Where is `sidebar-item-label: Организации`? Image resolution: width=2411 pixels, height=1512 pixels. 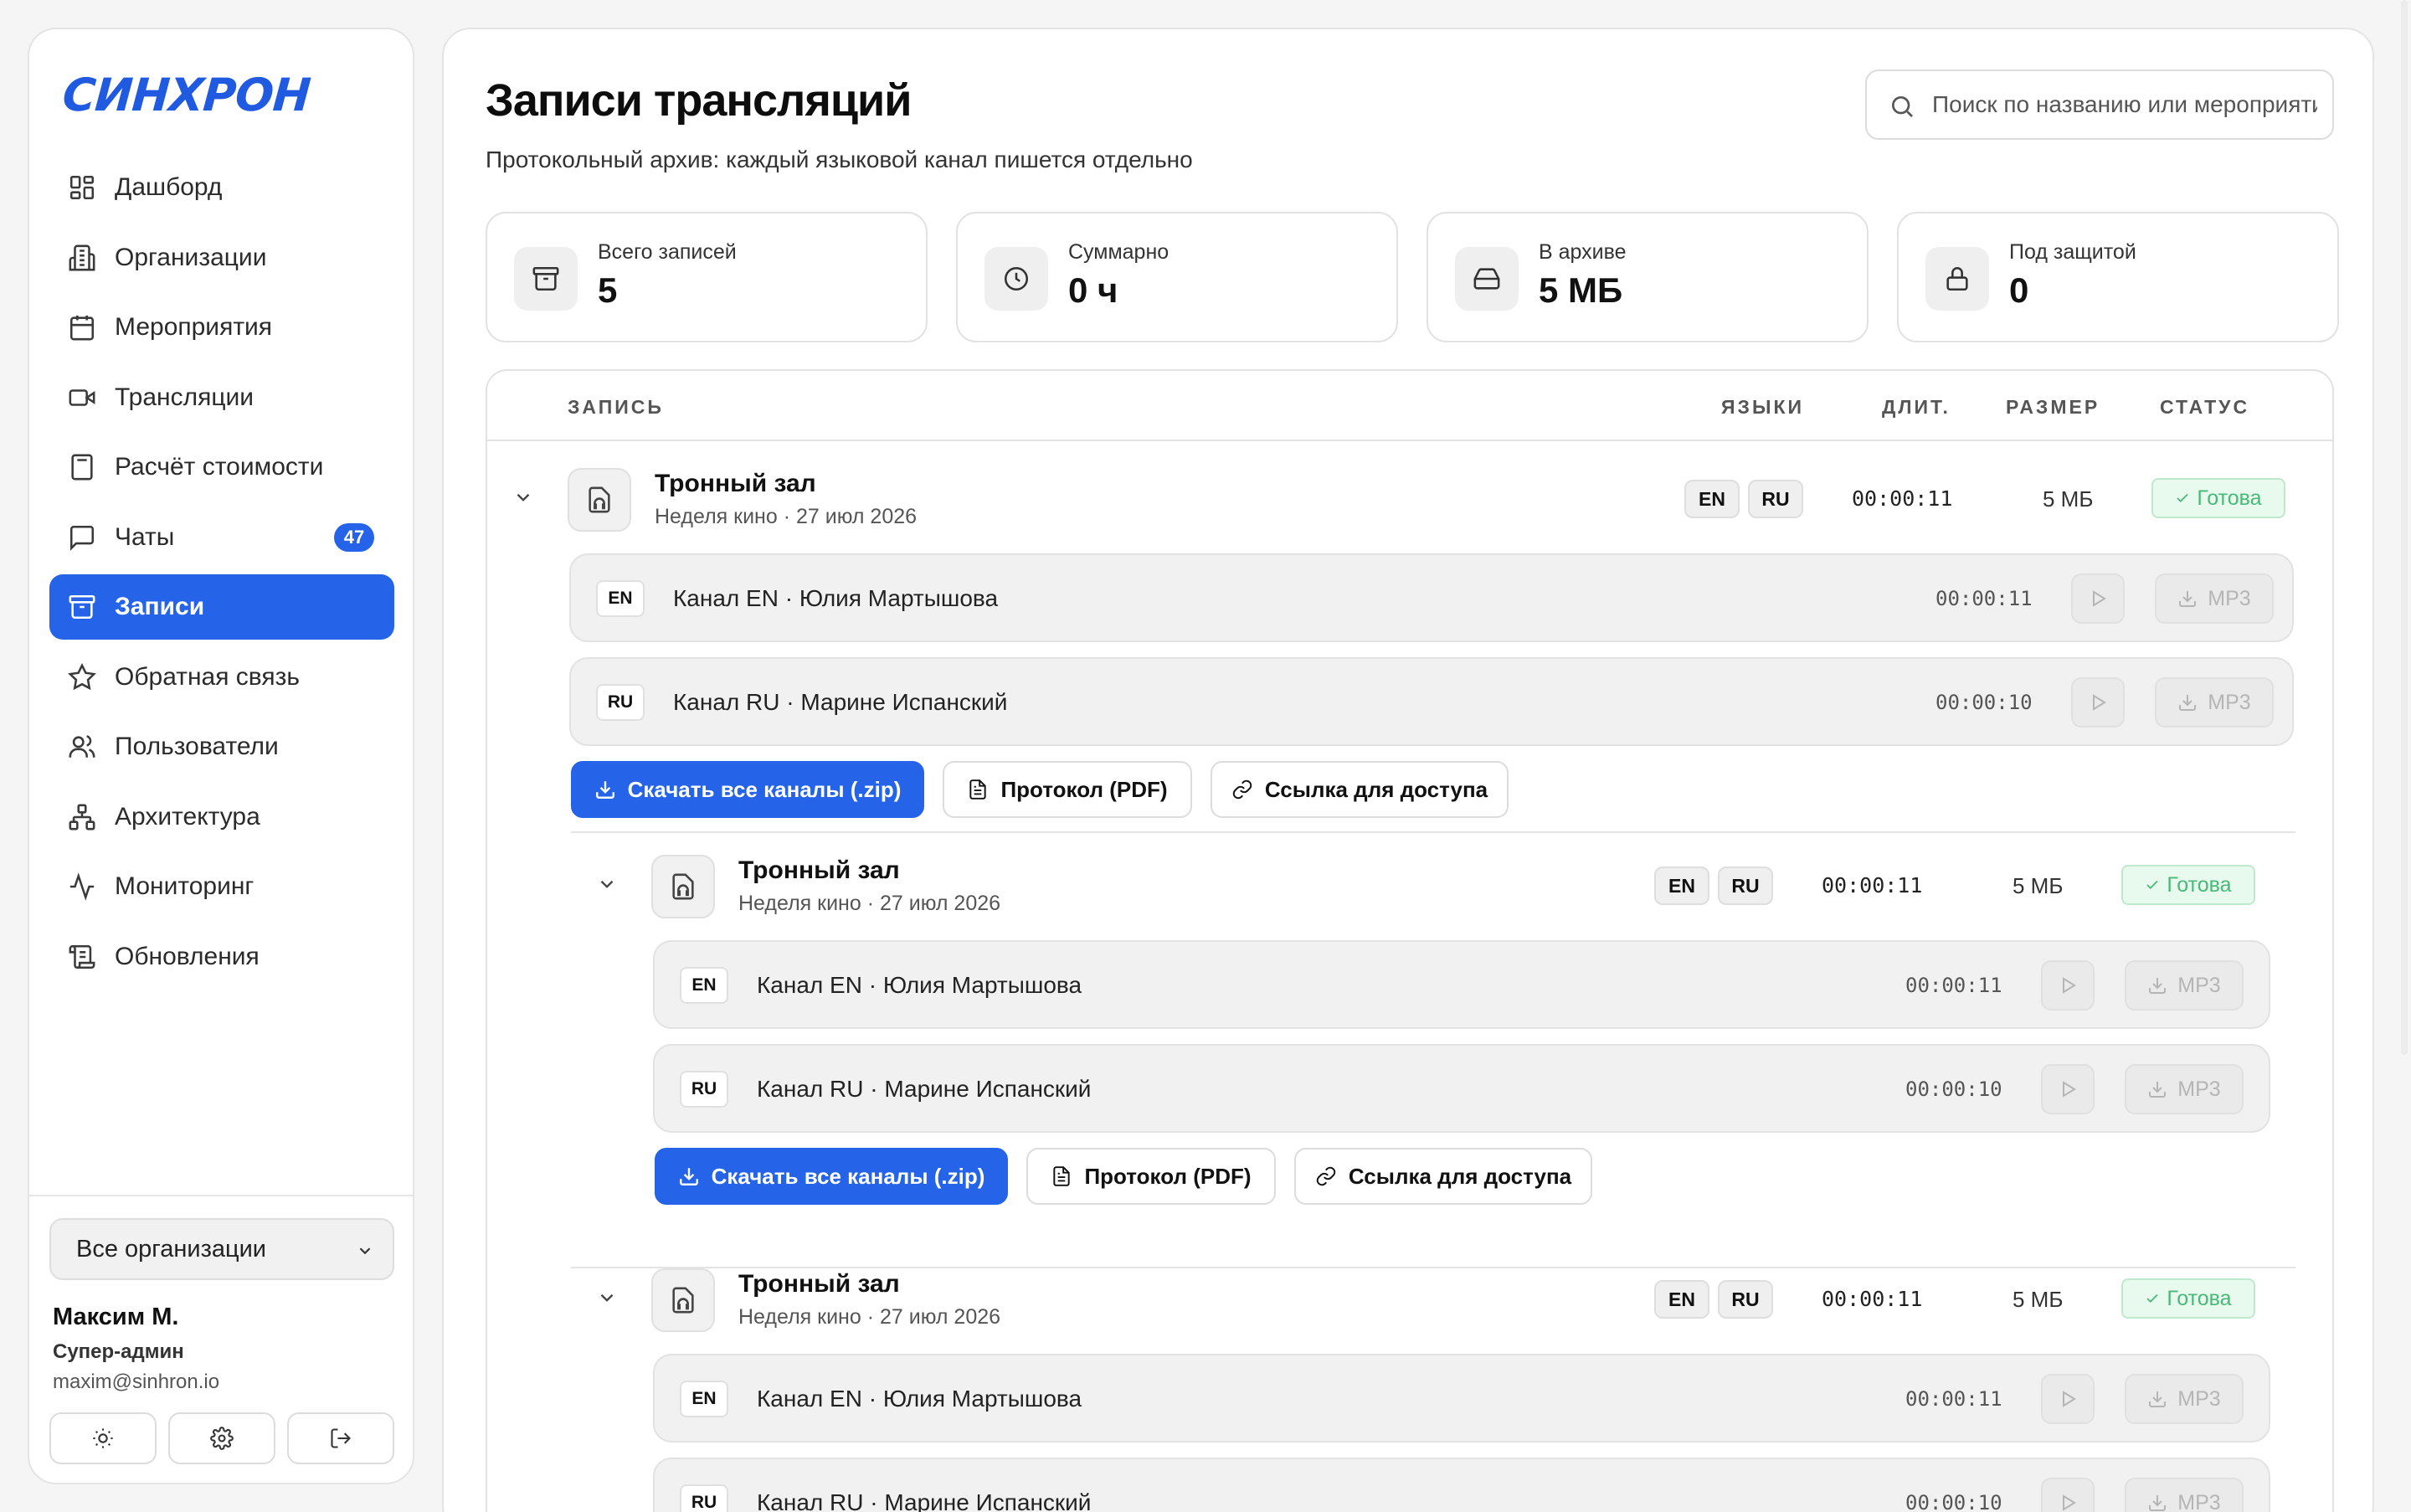
sidebar-item-label: Организации is located at coordinates (191, 257).